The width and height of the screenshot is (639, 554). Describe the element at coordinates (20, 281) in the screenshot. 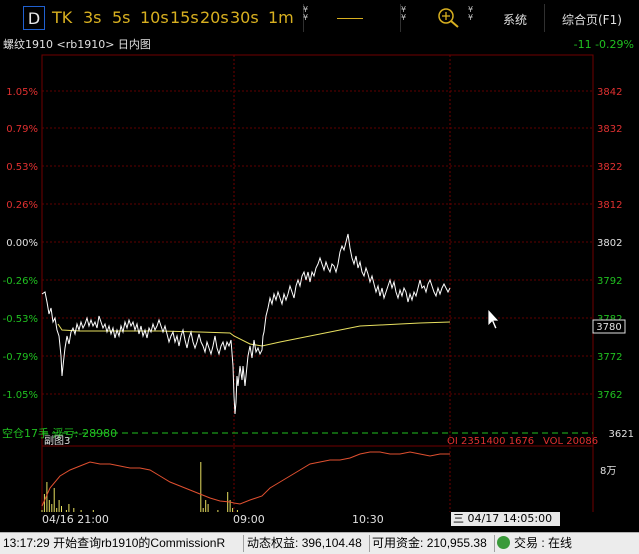

I see `percent-tick-label: -0.26%` at that location.